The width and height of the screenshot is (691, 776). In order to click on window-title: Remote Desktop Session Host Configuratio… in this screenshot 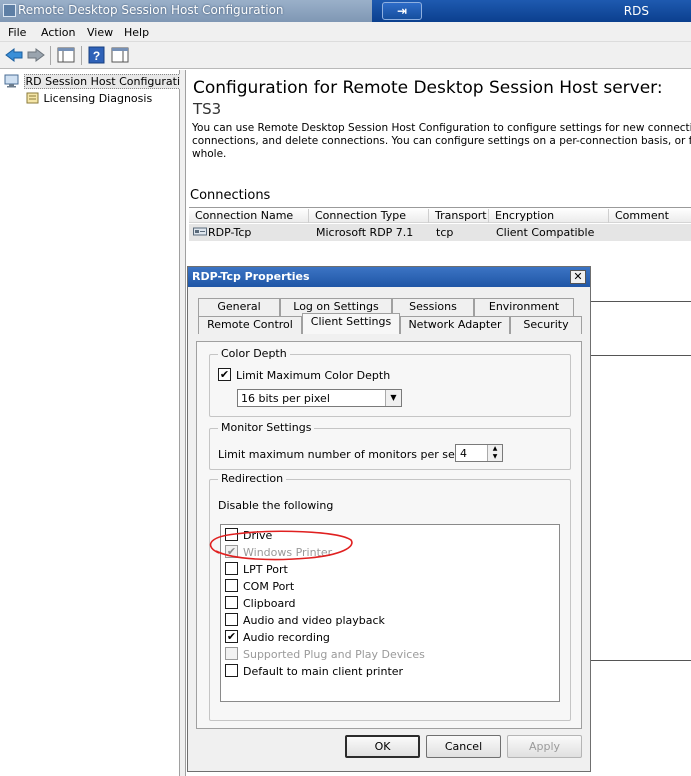, I will do `click(151, 10)`.